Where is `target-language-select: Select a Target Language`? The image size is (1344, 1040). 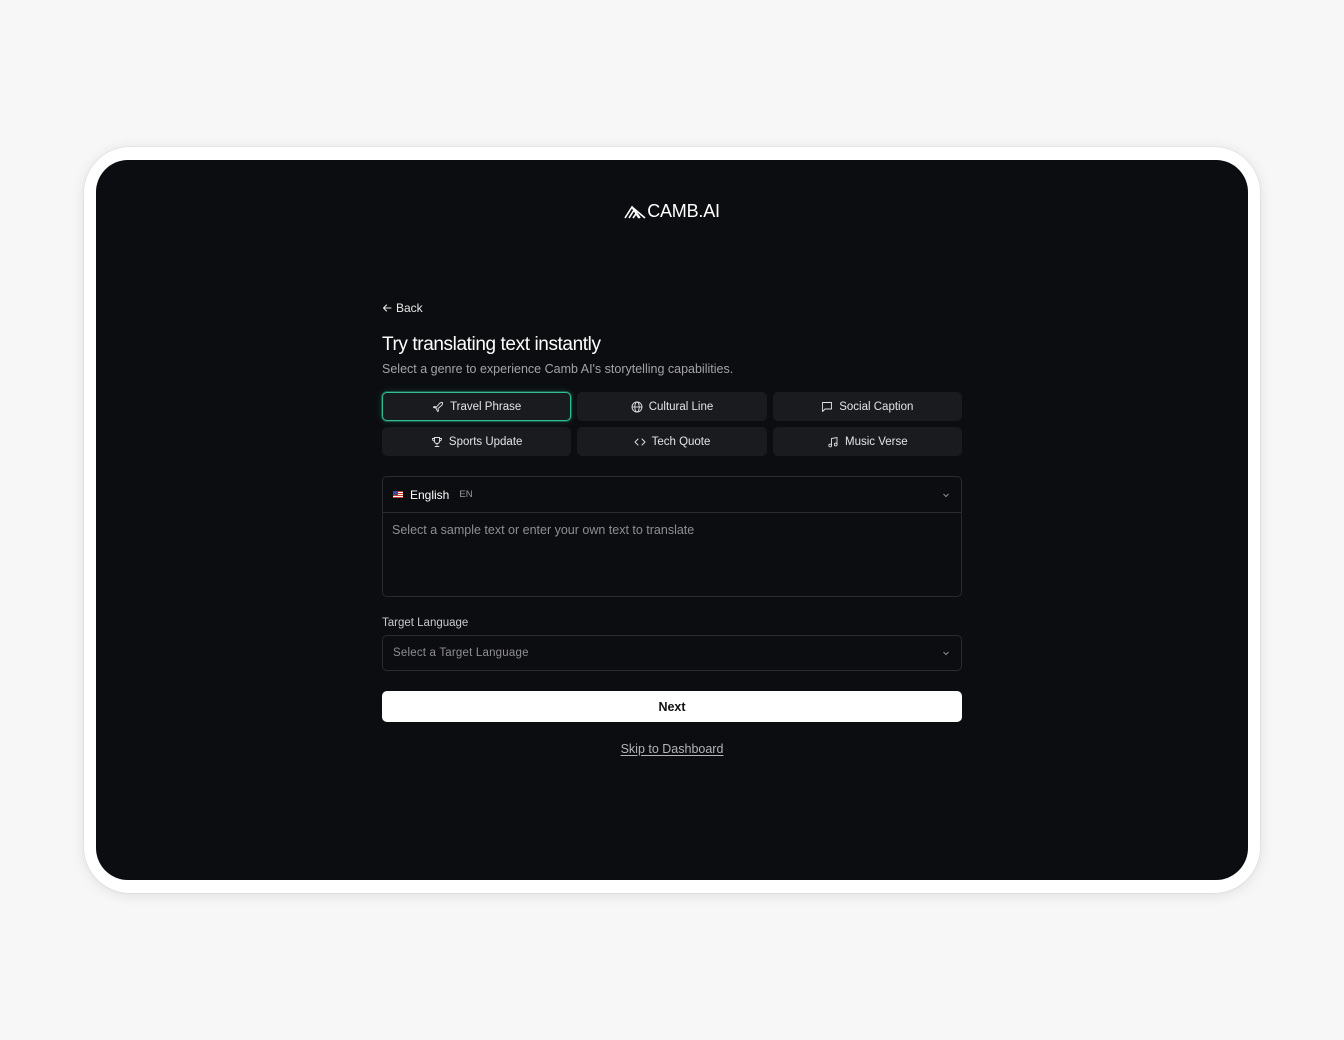 target-language-select: Select a Target Language is located at coordinates (672, 653).